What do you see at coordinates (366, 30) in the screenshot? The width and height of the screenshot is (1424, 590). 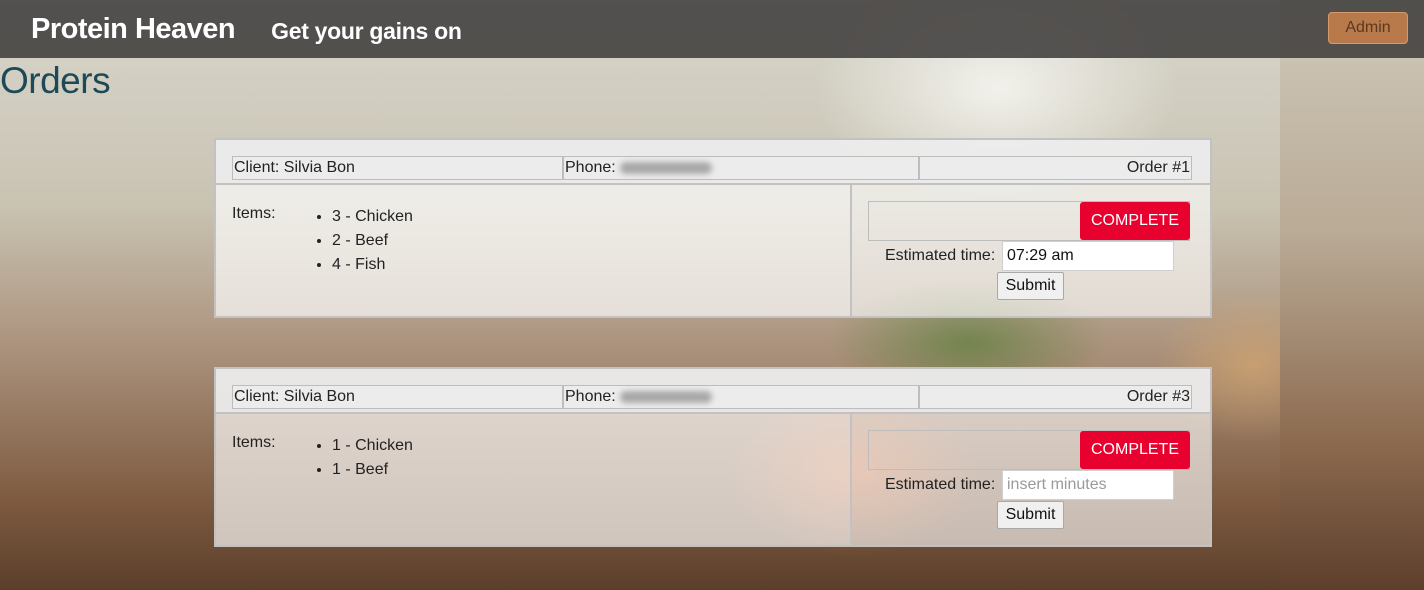 I see `tagline: Get your gains on` at bounding box center [366, 30].